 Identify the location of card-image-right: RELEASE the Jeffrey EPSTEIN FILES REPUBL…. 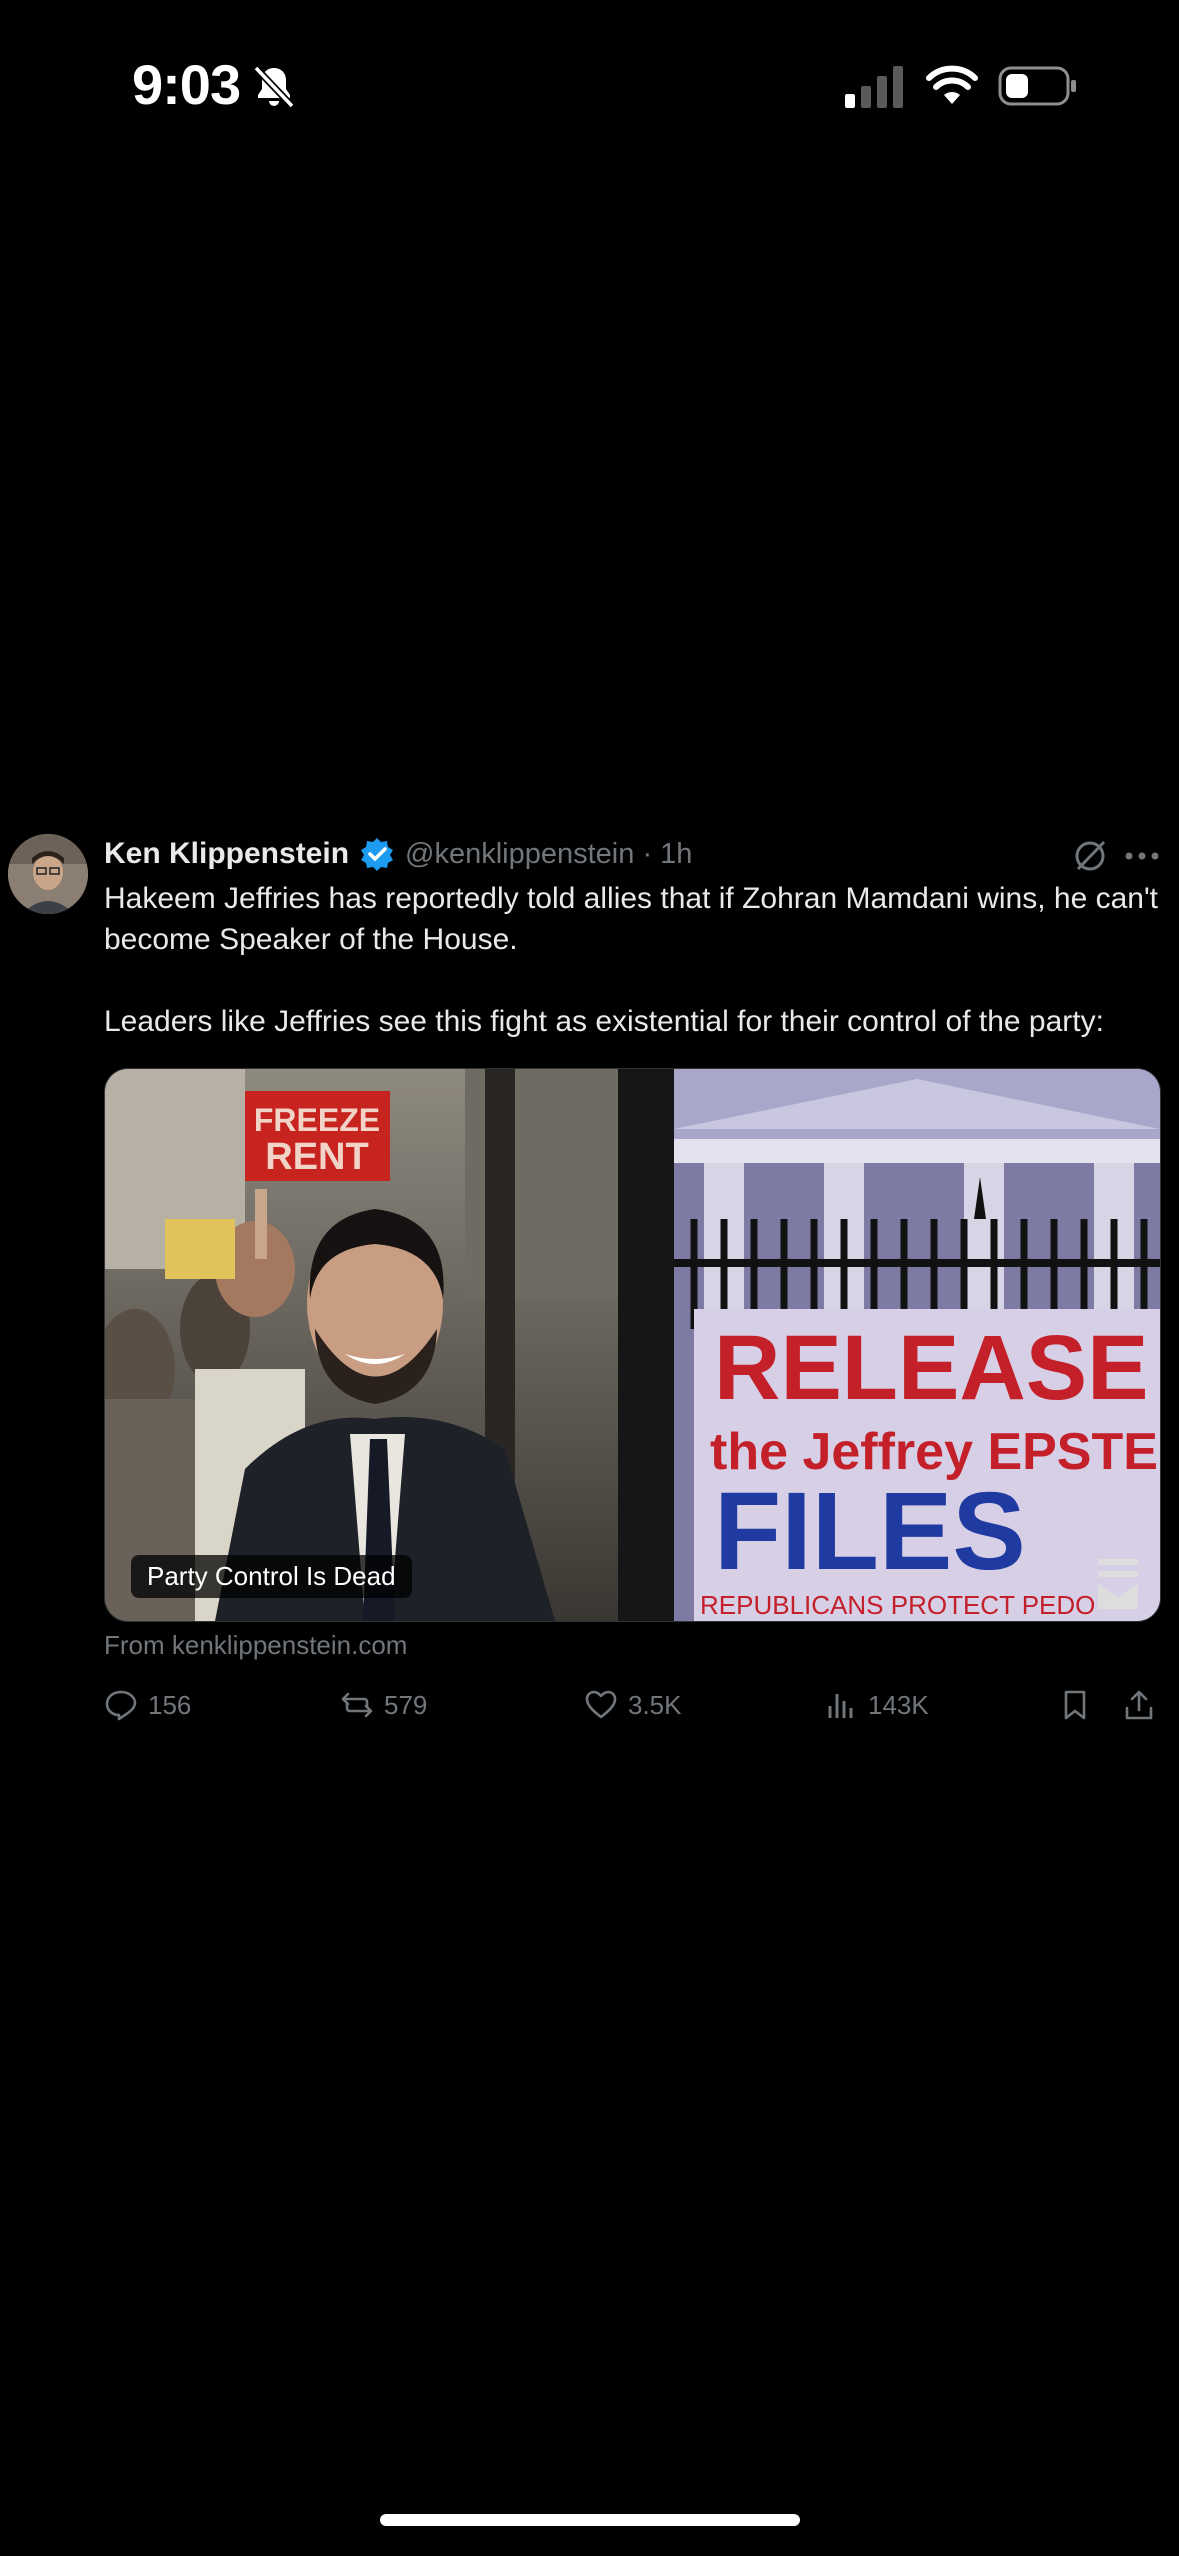
(917, 1345).